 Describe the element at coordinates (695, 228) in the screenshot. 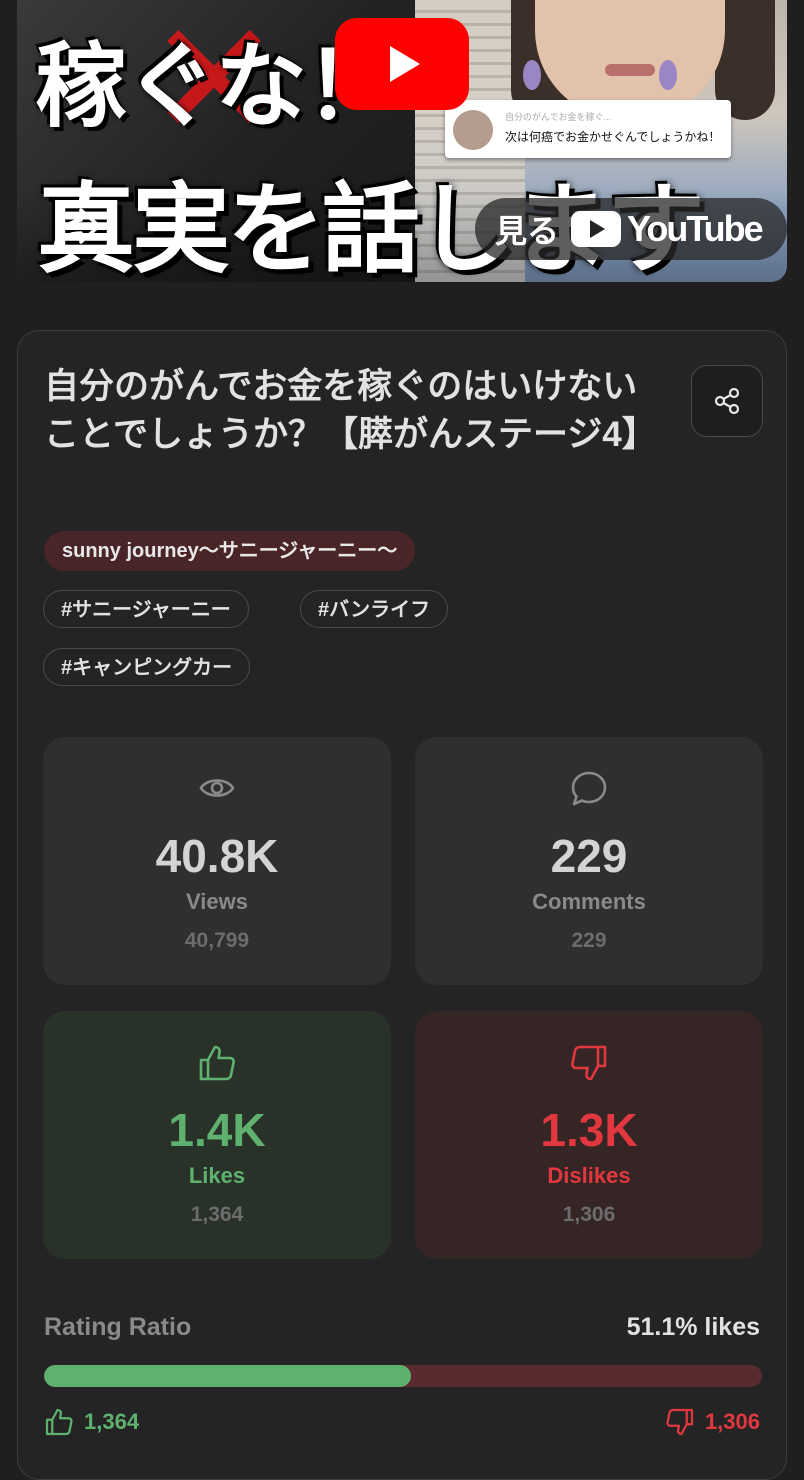

I see `youtube-wordmark: YouTube` at that location.